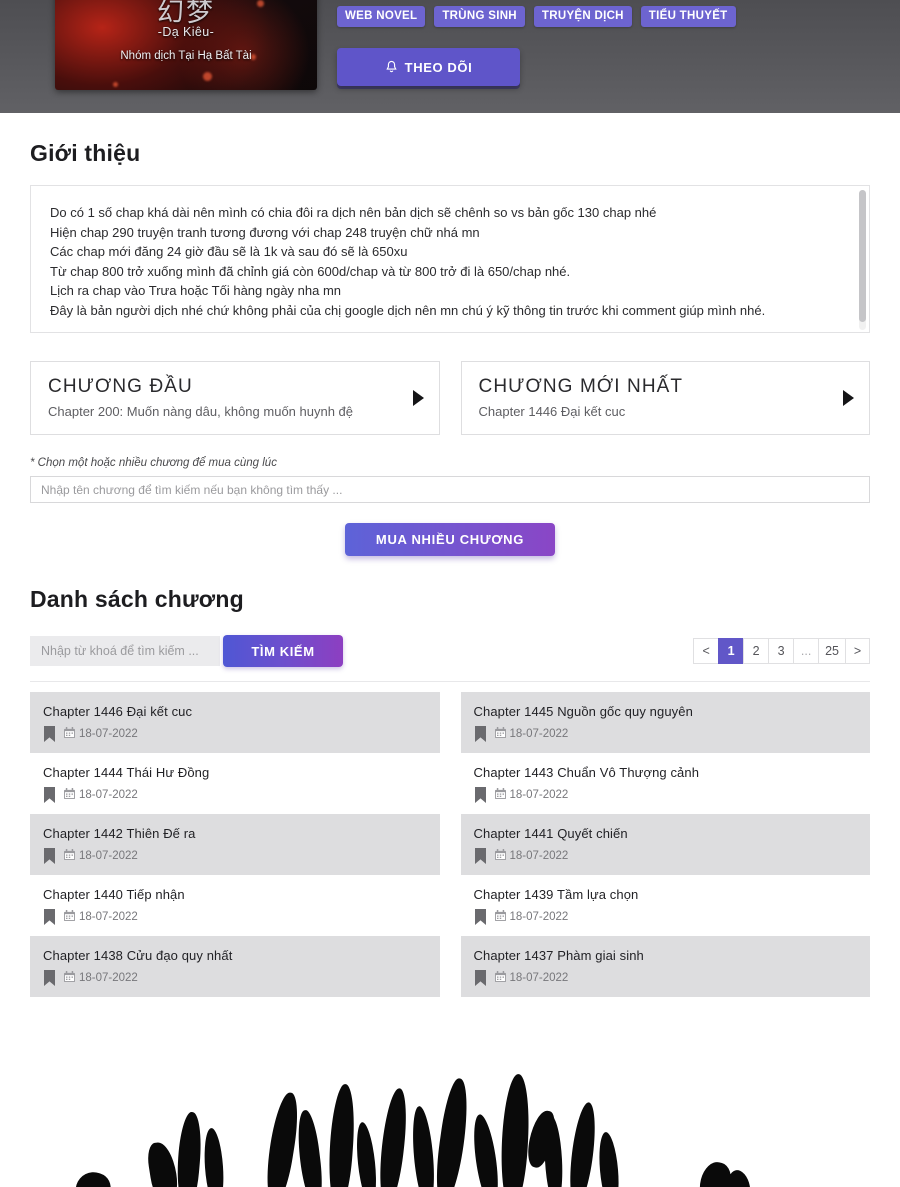  I want to click on follow-button-label: THEO DÕI, so click(438, 67).